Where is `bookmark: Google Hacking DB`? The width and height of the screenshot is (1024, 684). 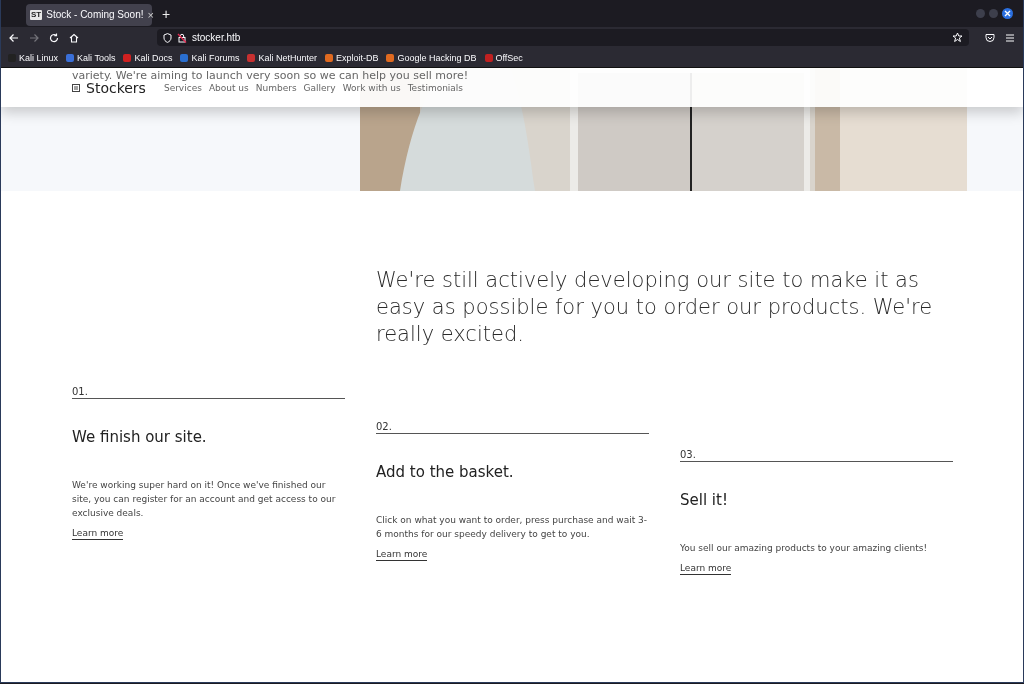 bookmark: Google Hacking DB is located at coordinates (431, 57).